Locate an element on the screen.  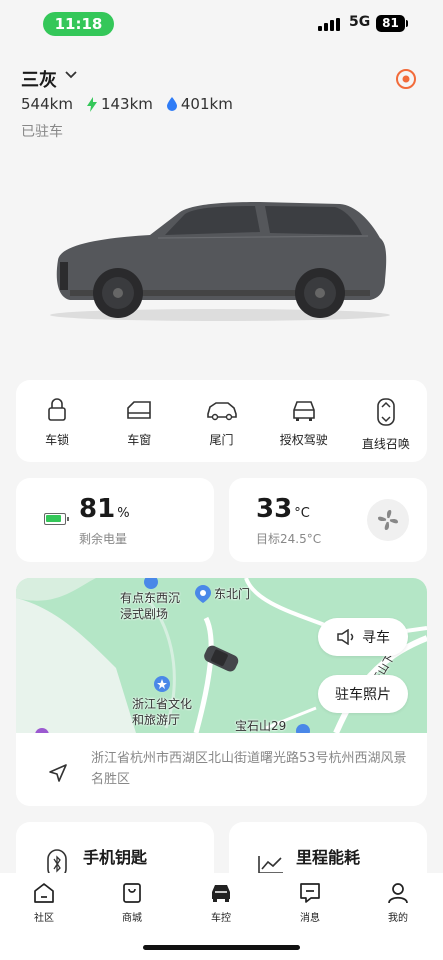
parking-status: 已驻车 is located at coordinates (42, 132).